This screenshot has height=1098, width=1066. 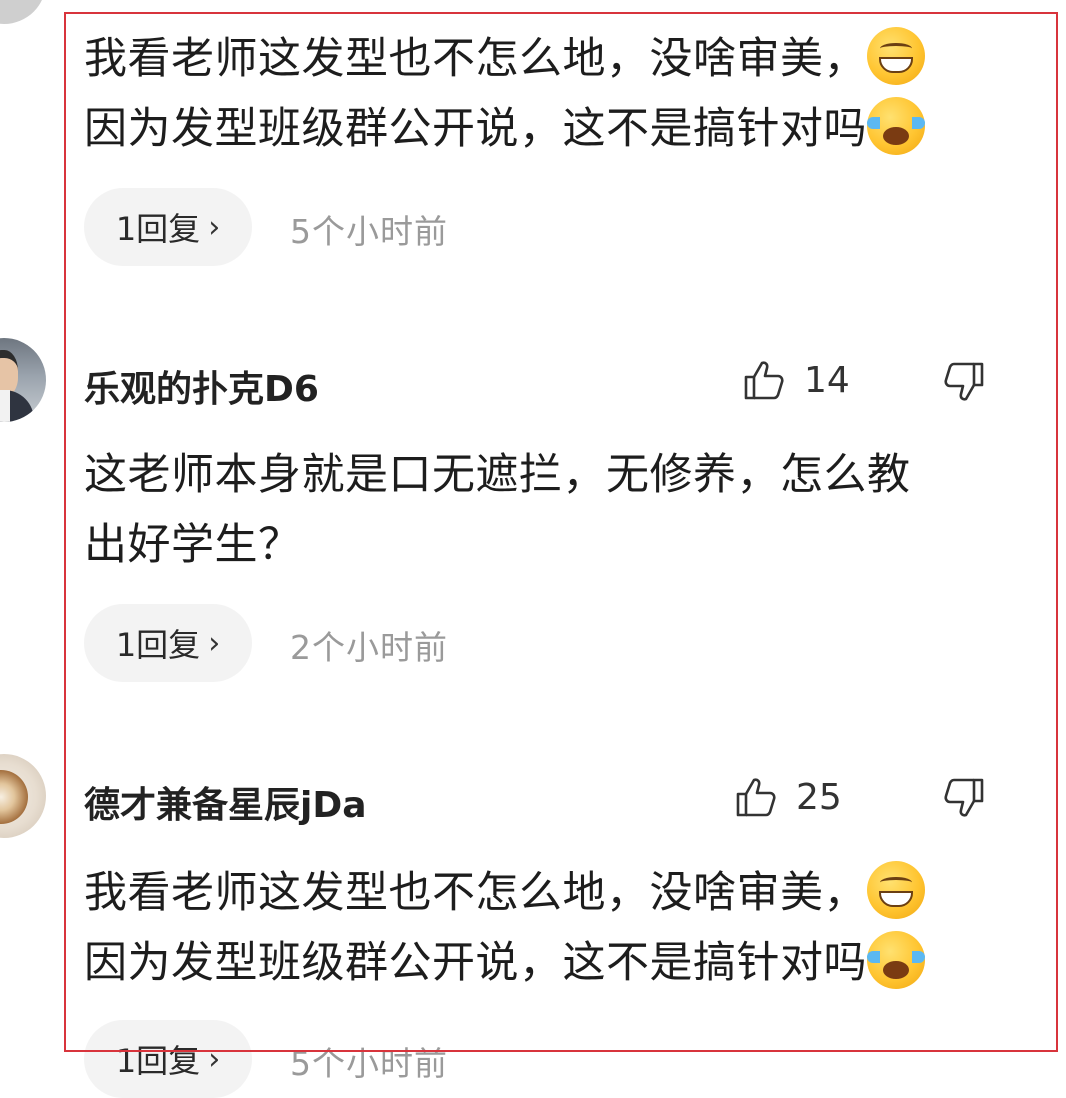 I want to click on comment-line: 出好学生？, so click(x=193, y=545).